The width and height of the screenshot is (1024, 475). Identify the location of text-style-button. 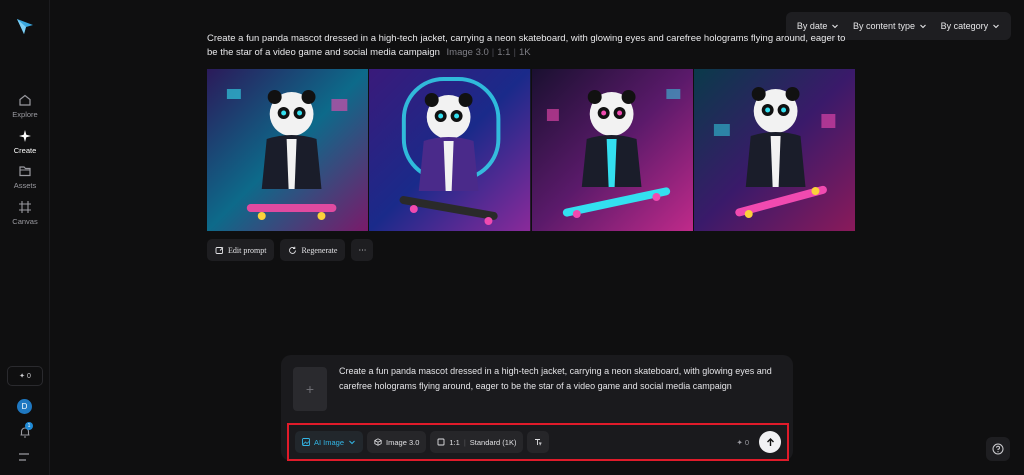
(538, 442).